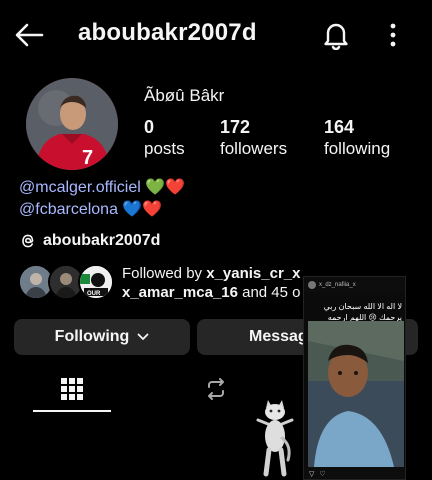 The height and width of the screenshot is (480, 432). What do you see at coordinates (235, 127) in the screenshot?
I see `followers-count: 172` at bounding box center [235, 127].